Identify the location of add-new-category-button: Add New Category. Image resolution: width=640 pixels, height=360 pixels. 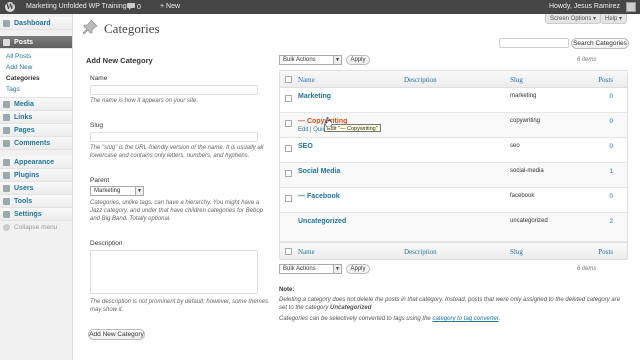
(116, 334).